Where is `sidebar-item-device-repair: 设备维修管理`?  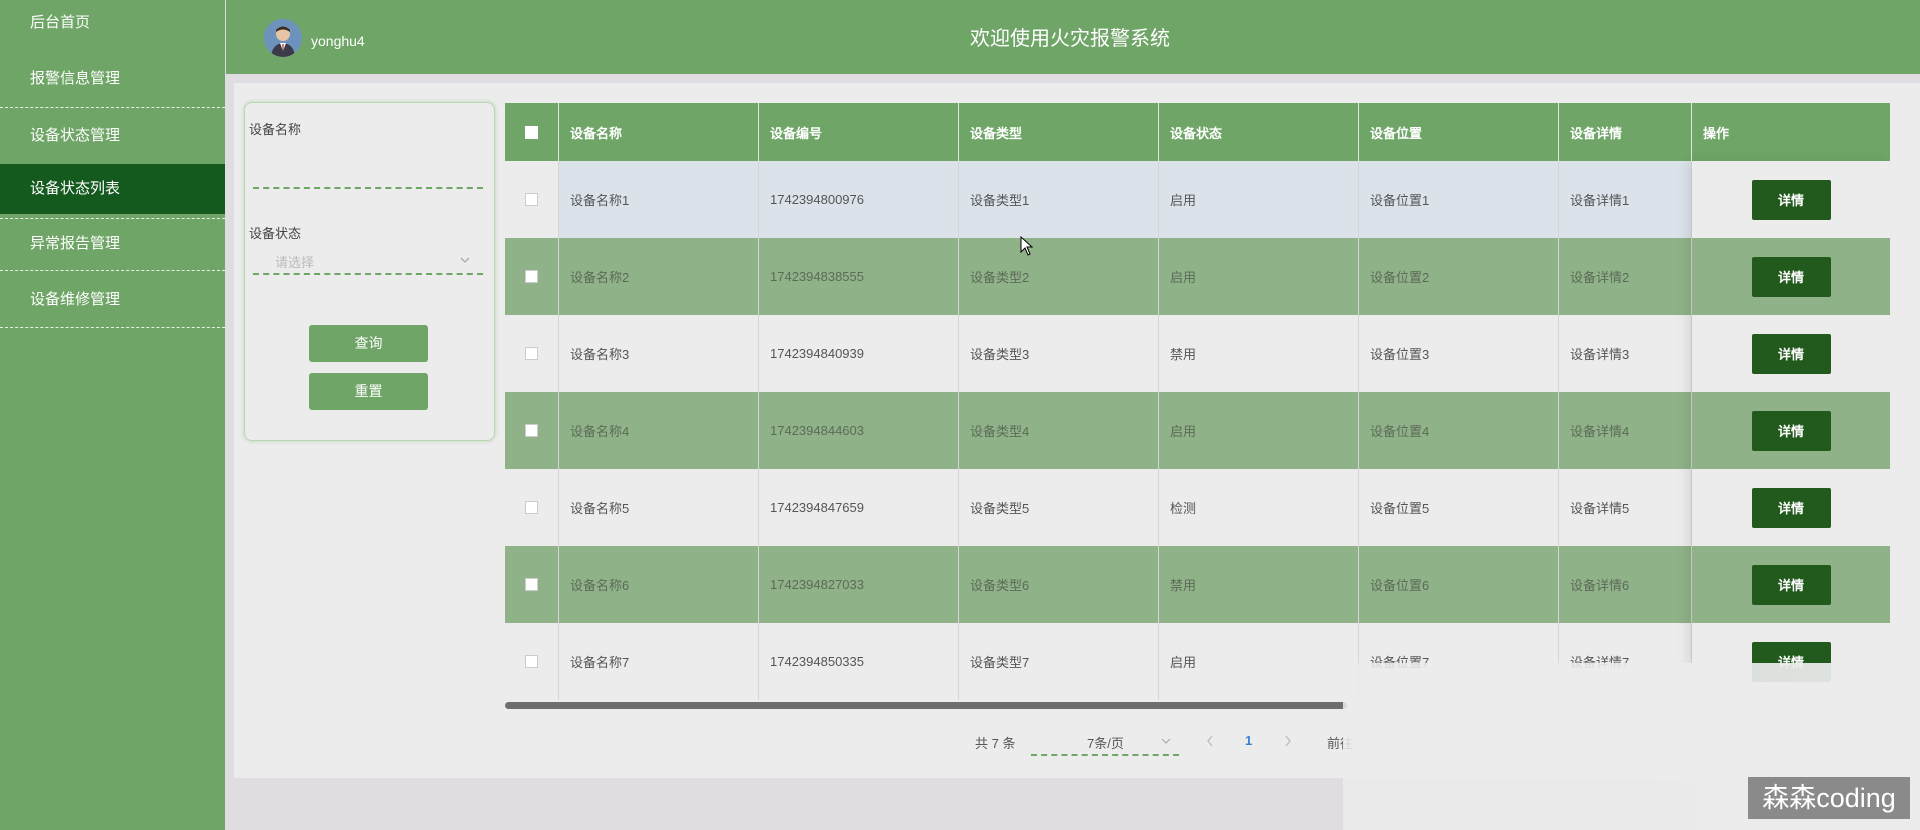
sidebar-item-device-repair: 设备维修管理 is located at coordinates (112, 302).